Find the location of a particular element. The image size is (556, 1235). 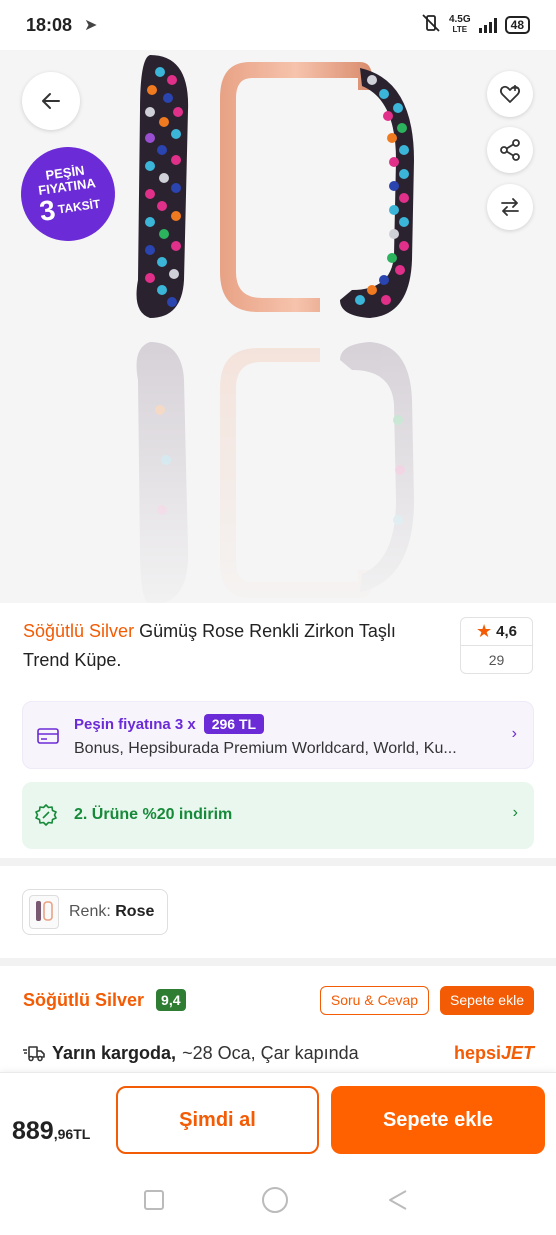

color-variant-selector: Renk: Rose is located at coordinates (95, 912).